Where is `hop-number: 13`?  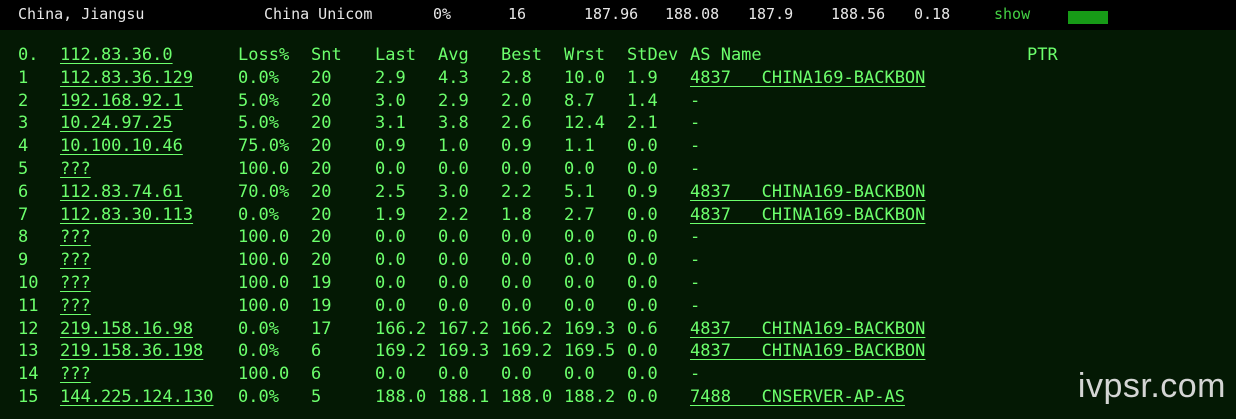
hop-number: 13 is located at coordinates (28, 351).